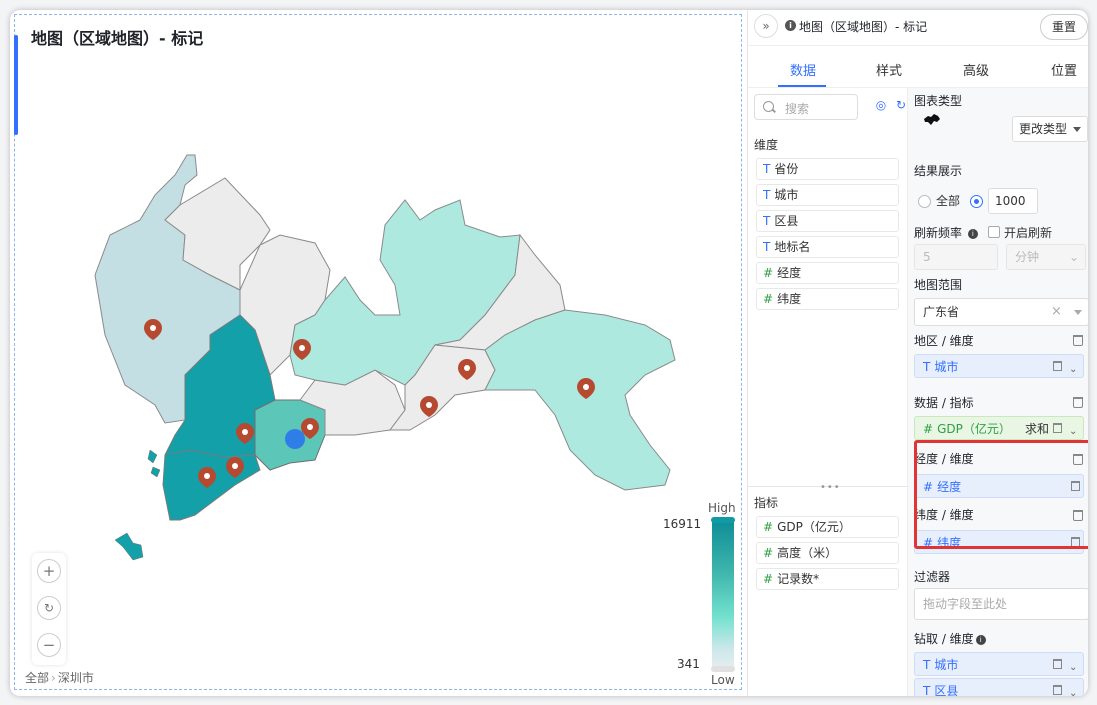  Describe the element at coordinates (766, 145) in the screenshot. I see `dimension-section-label: 维度` at that location.